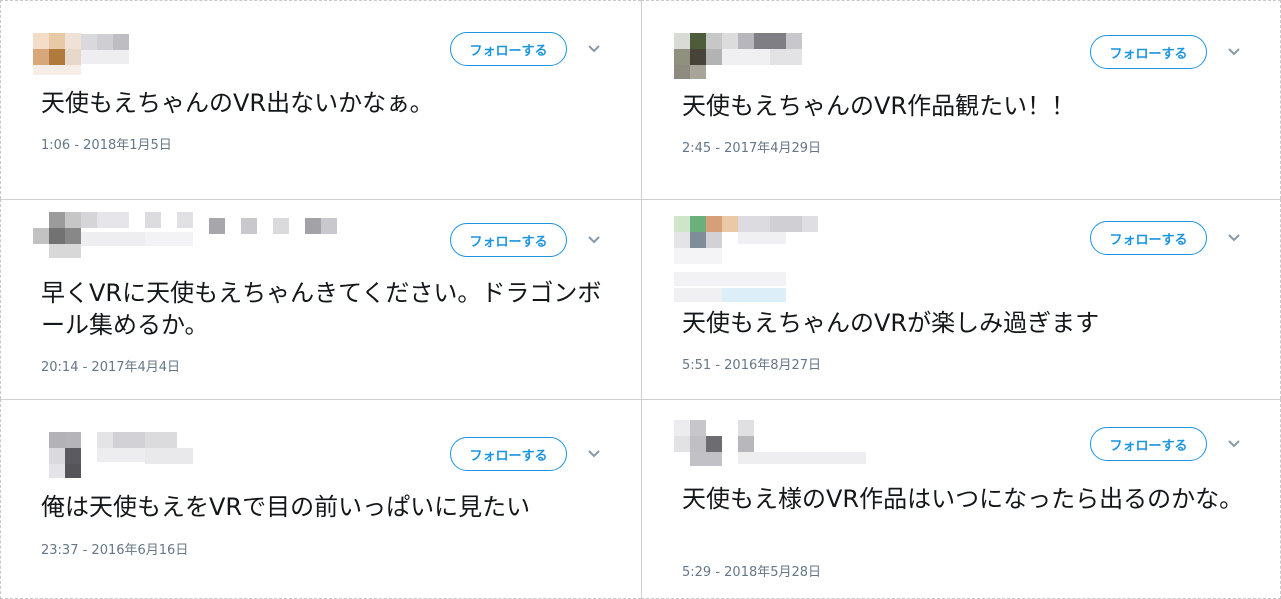  What do you see at coordinates (110, 365) in the screenshot?
I see `tweet-timestamp: 20:14 - 2017年4月4日` at bounding box center [110, 365].